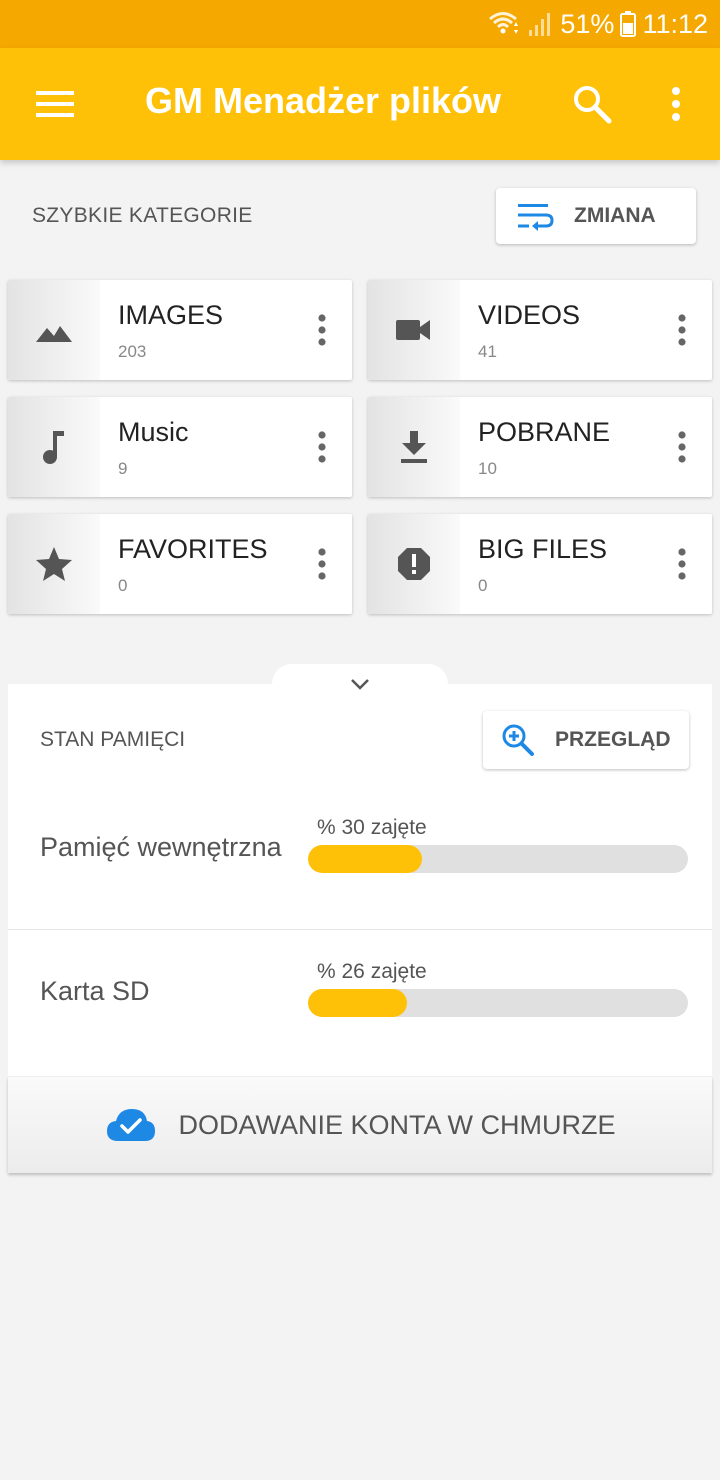 The height and width of the screenshot is (1480, 720). Describe the element at coordinates (360, 929) in the screenshot. I see `storage-divider` at that location.